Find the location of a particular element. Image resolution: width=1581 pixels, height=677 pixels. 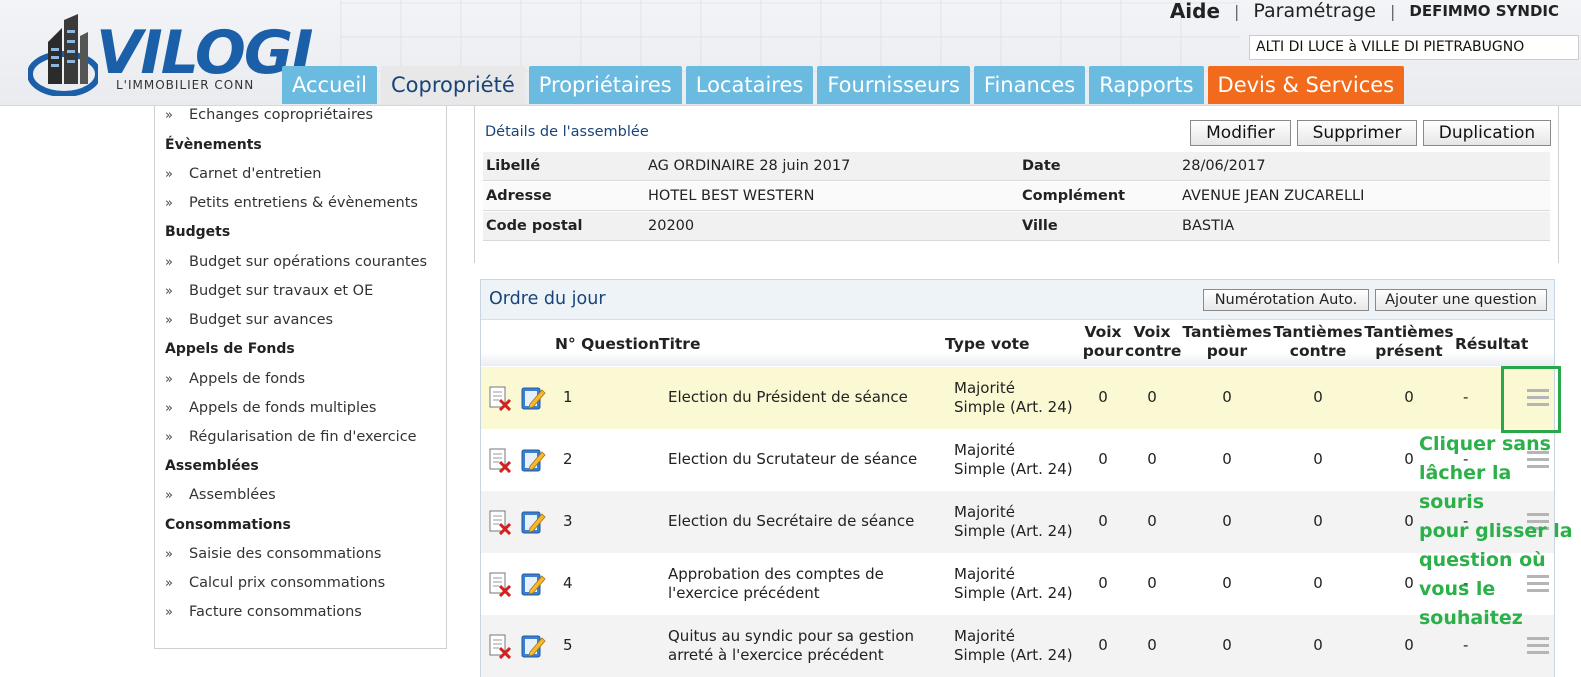

sidebar-section-heading: Appels de Fonds is located at coordinates (230, 349).